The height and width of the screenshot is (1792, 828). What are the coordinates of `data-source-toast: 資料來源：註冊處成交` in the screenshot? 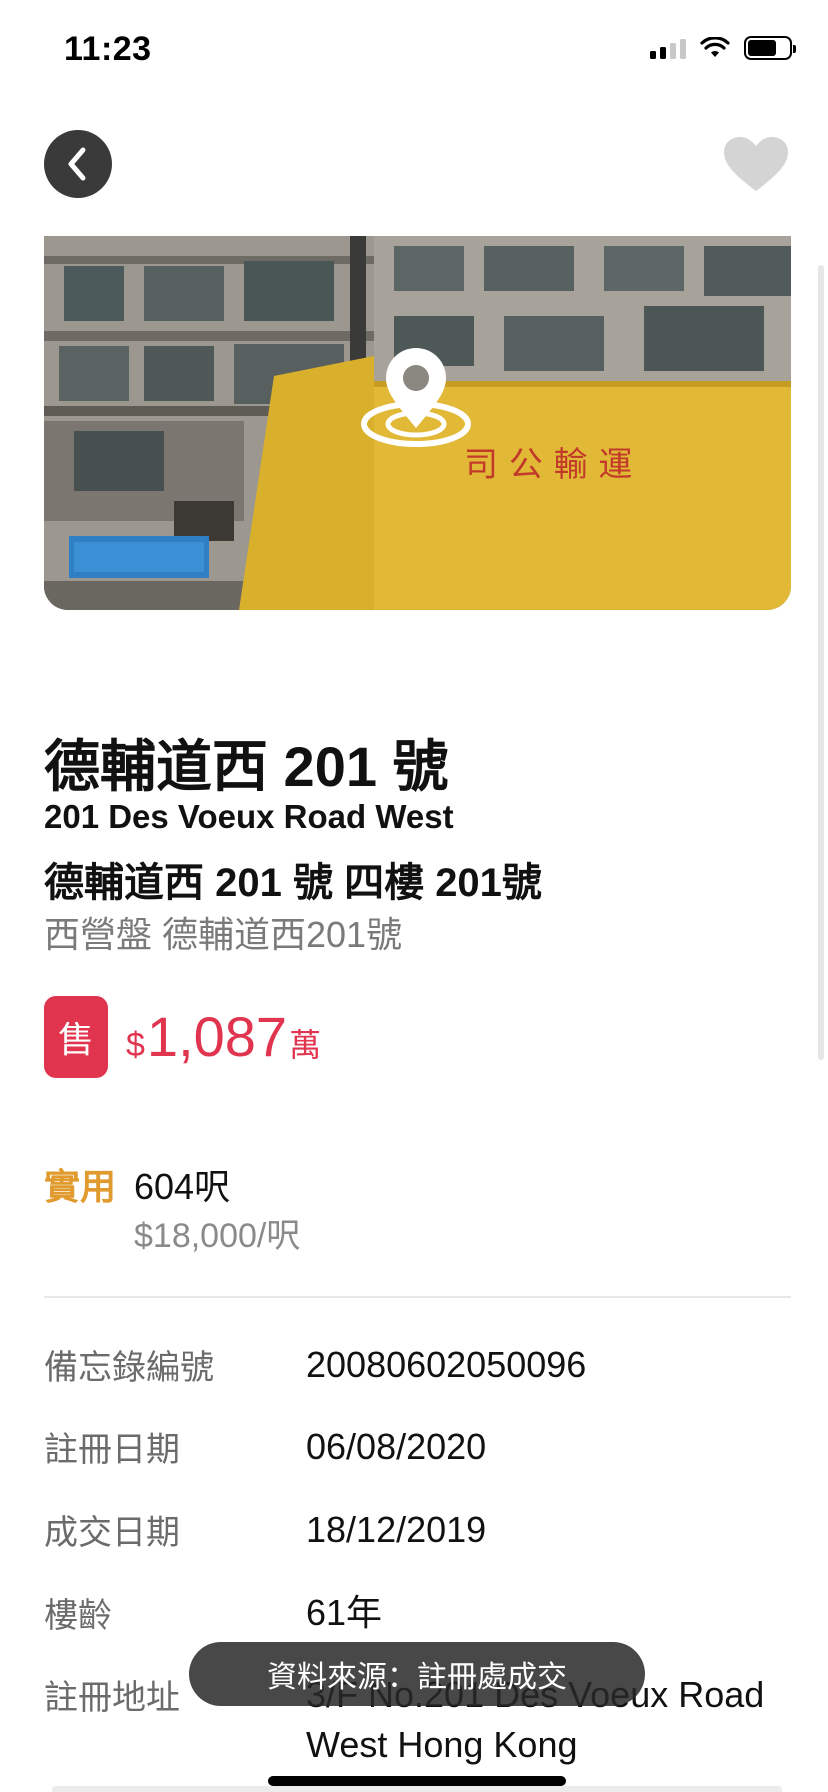 It's located at (417, 1674).